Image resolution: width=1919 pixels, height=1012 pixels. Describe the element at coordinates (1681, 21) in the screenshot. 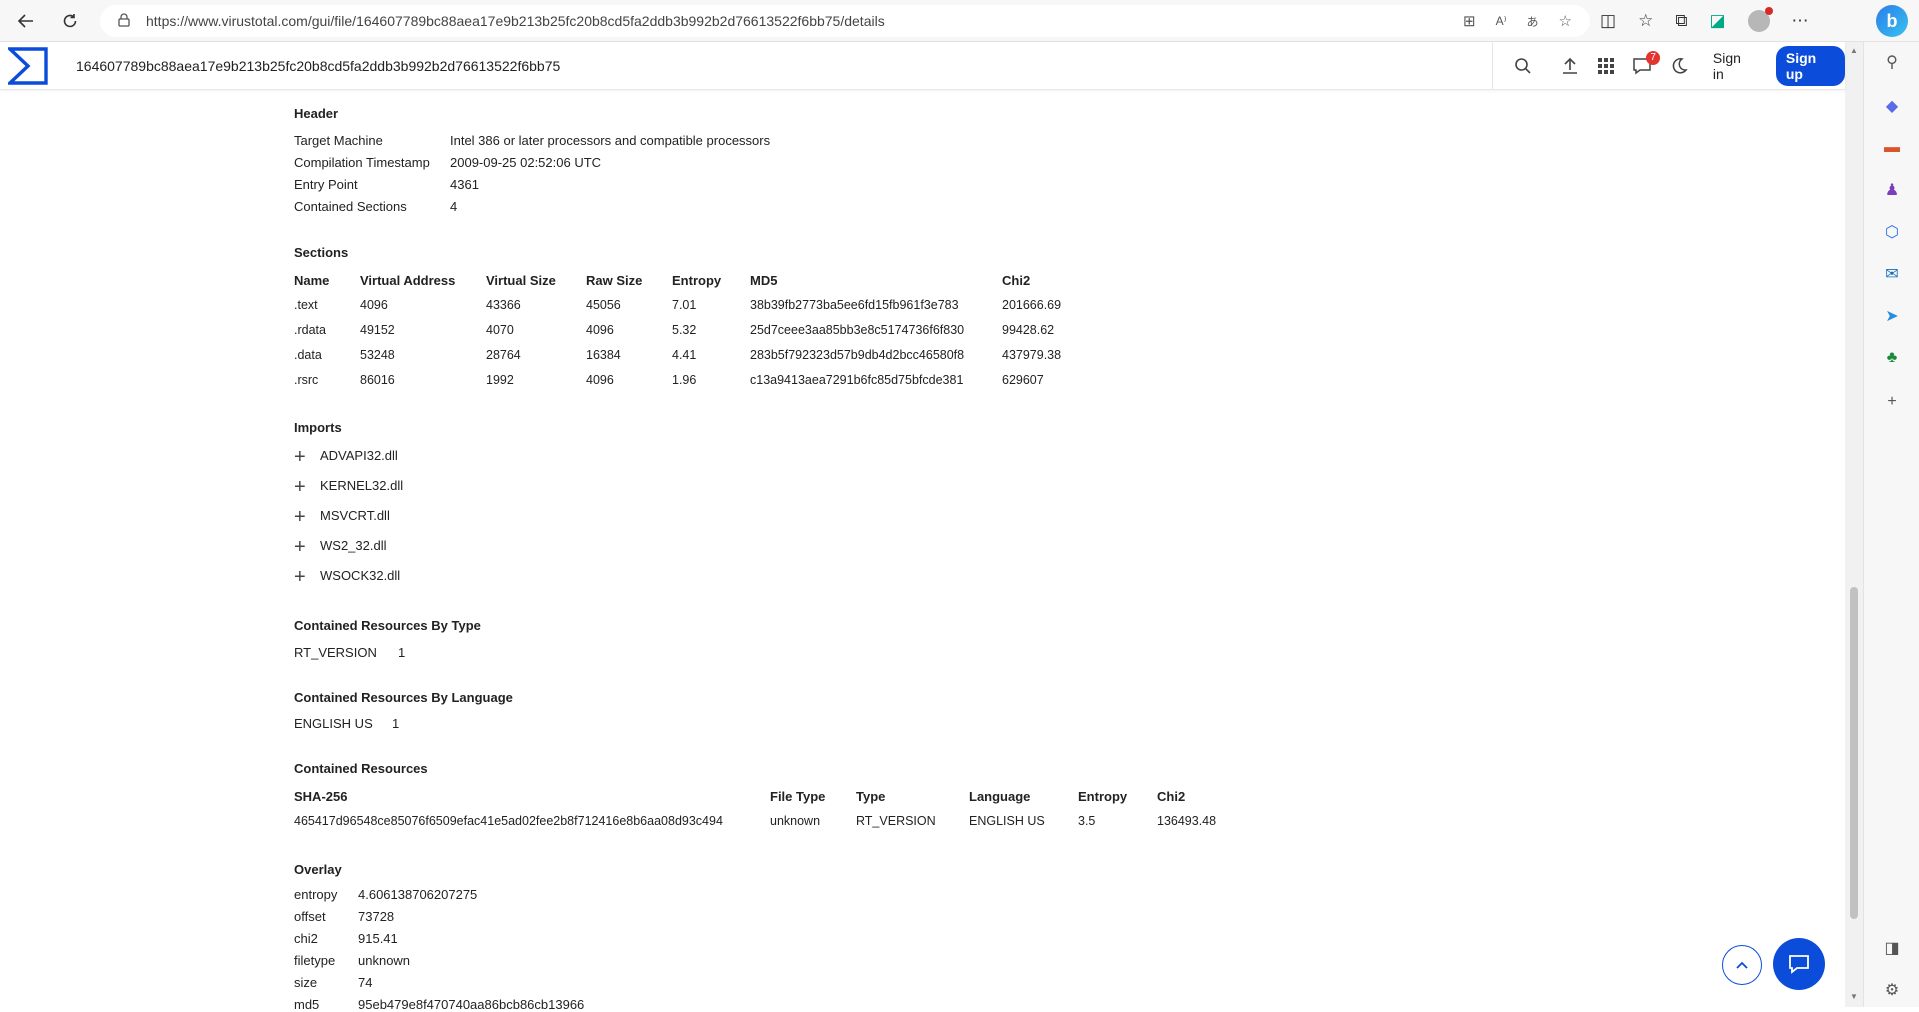

I see `collections-icon: ⧉` at that location.